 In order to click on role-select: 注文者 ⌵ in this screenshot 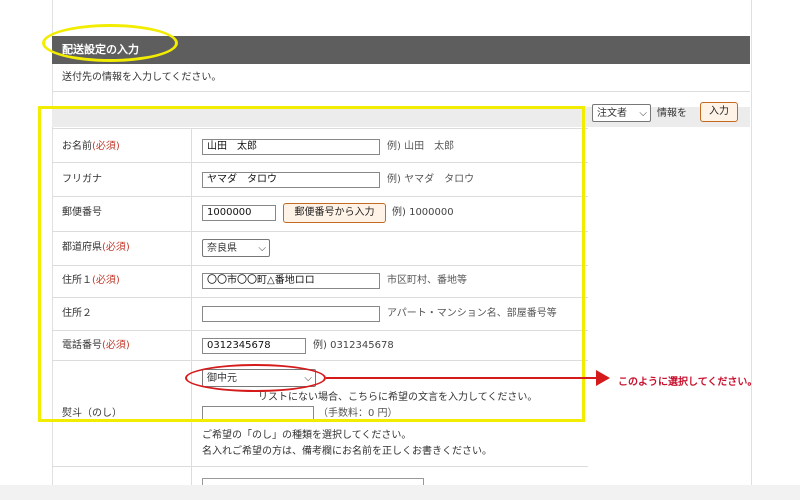, I will do `click(621, 113)`.